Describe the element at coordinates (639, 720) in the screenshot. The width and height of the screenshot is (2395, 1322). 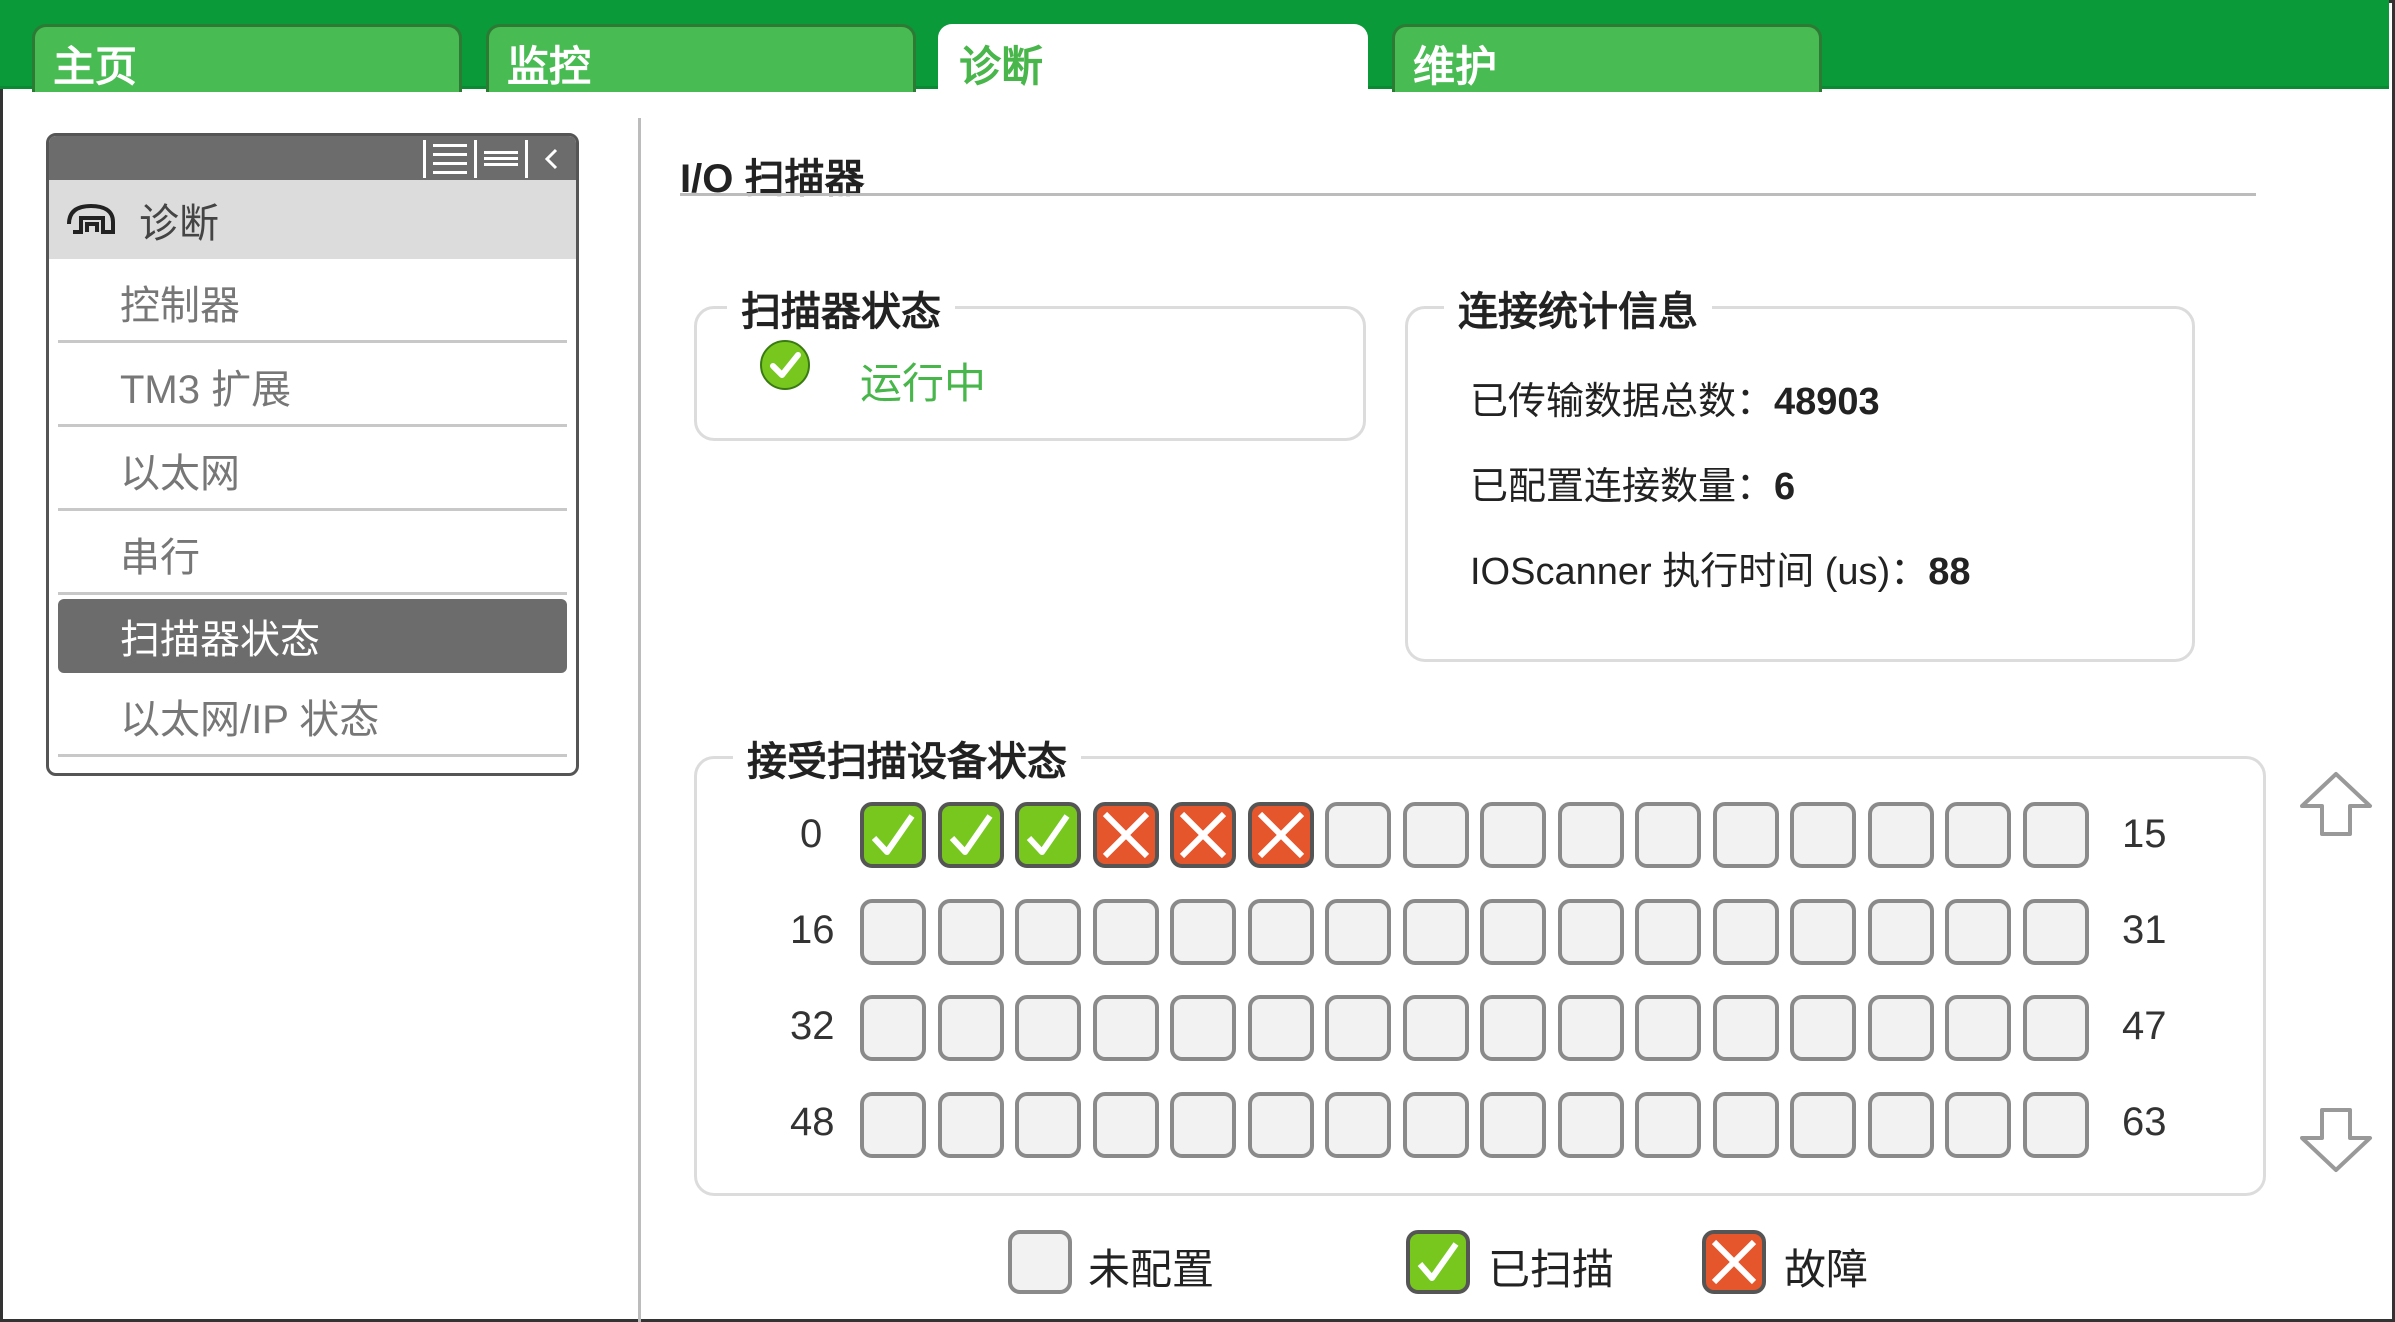
I see `panel-divider` at that location.